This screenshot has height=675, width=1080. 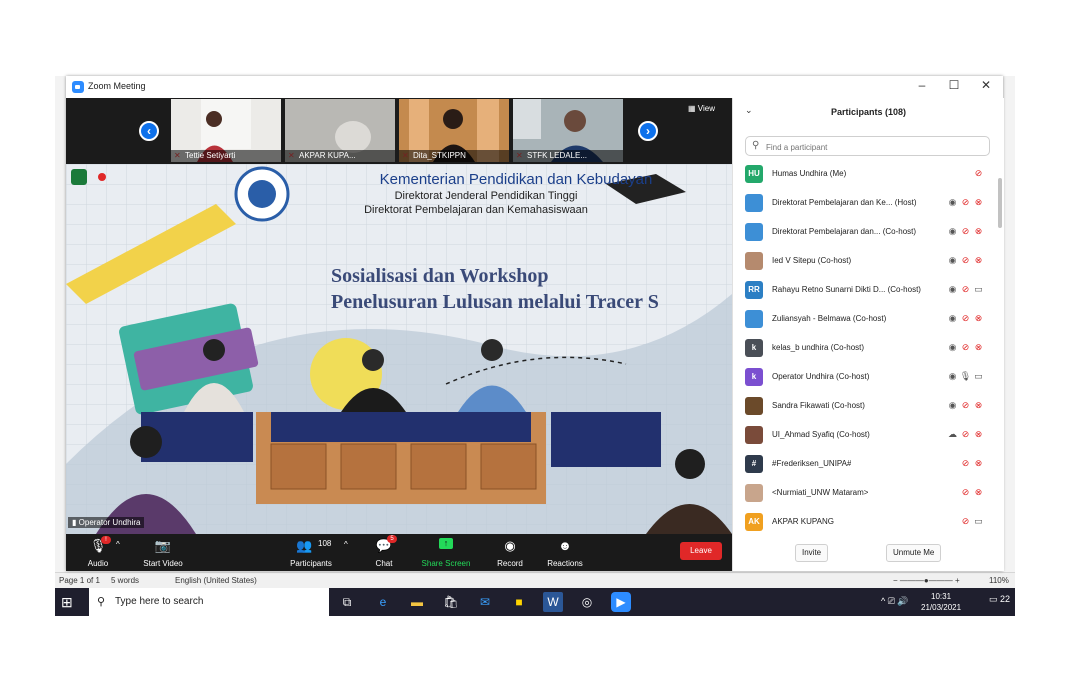 I want to click on participant-row: # #Frederiksen_UNIPA# ⊘ ⊗, so click(x=864, y=464).